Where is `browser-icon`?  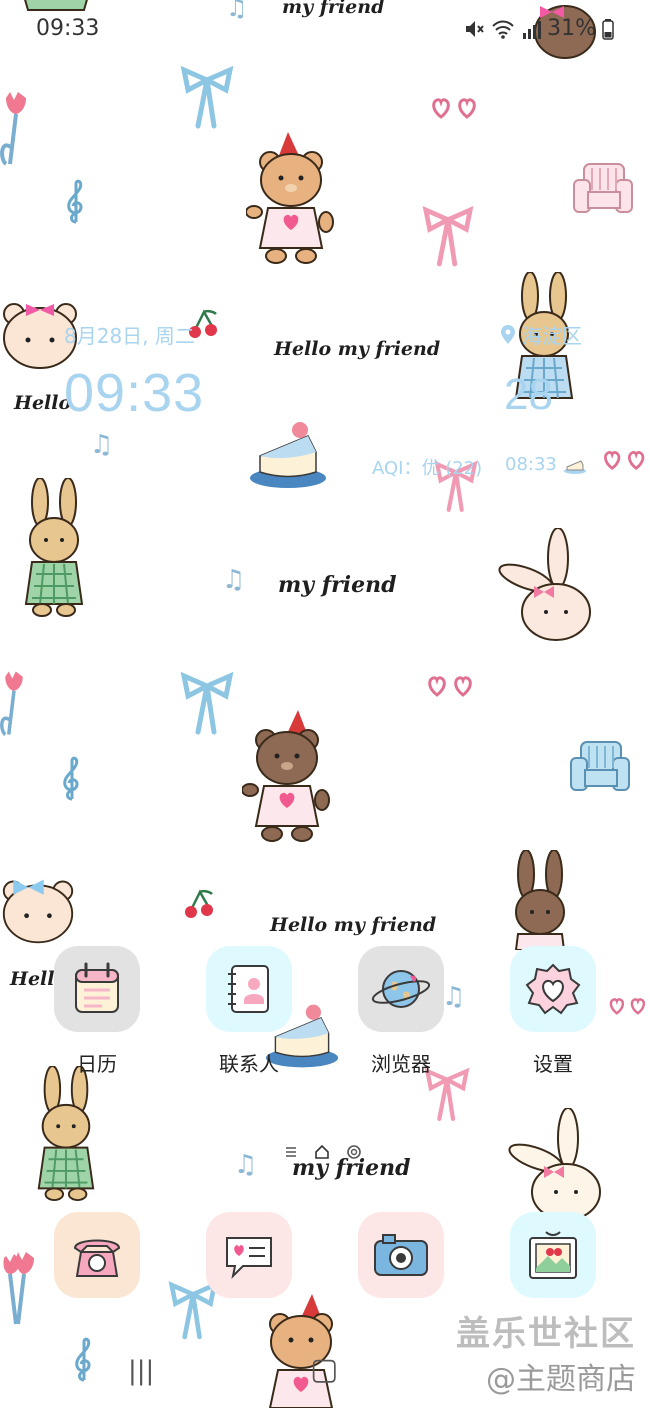
browser-icon is located at coordinates (401, 989).